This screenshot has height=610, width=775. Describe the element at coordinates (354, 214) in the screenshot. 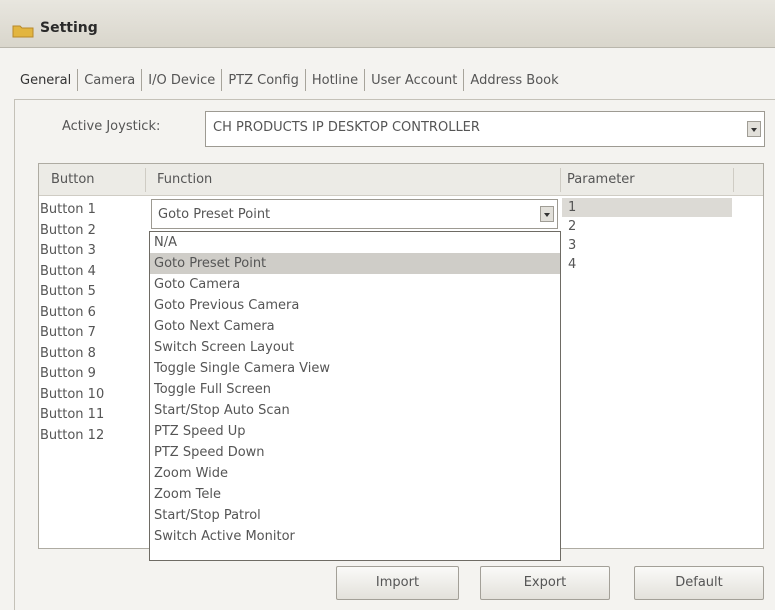

I see `function-select: Goto Preset Point` at that location.